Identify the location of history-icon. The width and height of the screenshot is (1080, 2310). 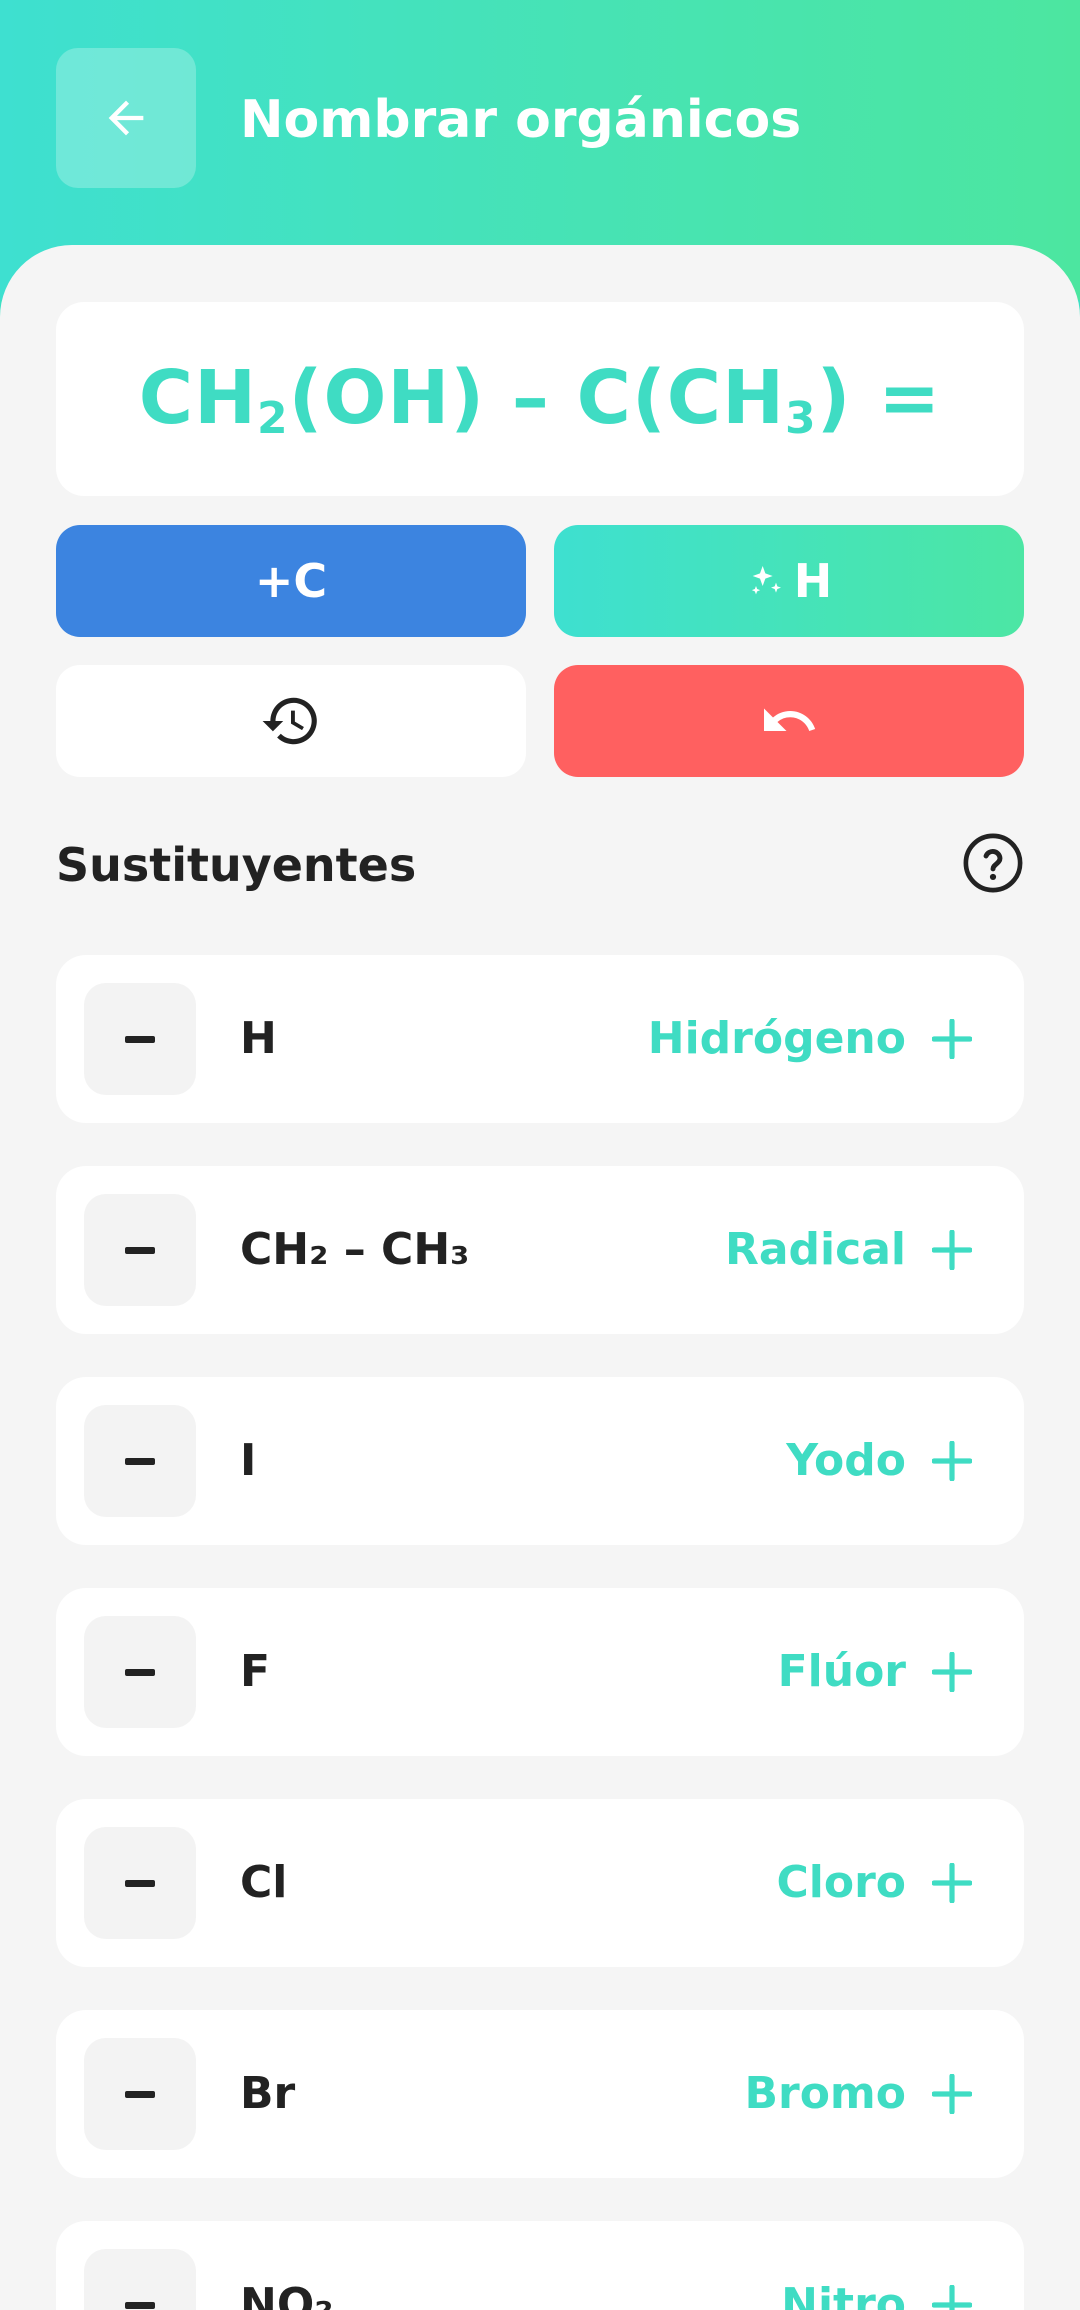
(289, 721).